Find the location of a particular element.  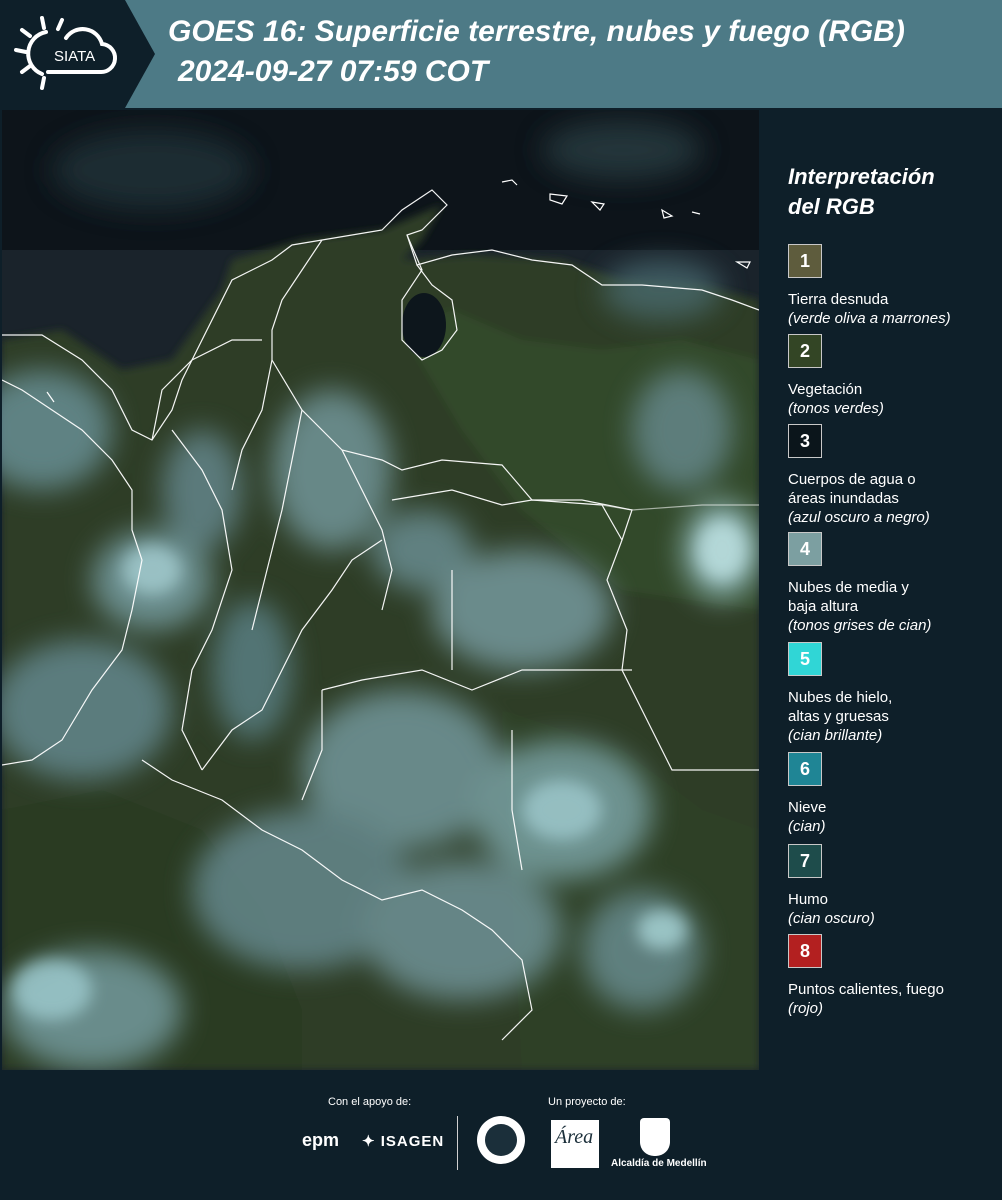

legend-swatch: 7 is located at coordinates (805, 861).